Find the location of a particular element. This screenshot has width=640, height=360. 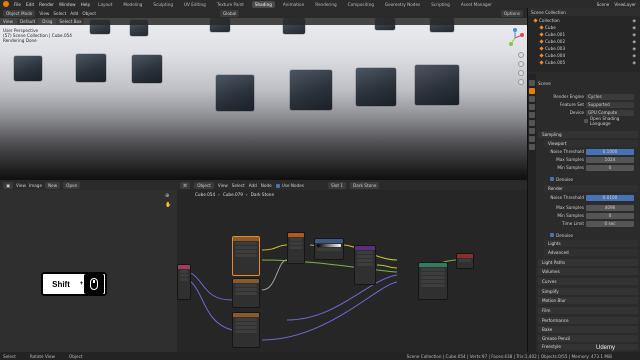

osl-checkbox: Open Shading Language is located at coordinates (612, 121).